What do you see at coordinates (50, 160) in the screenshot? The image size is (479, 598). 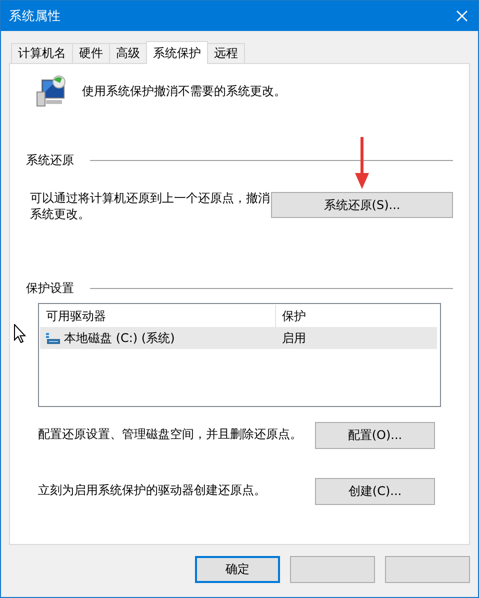 I see `section-heading: 系统还原` at bounding box center [50, 160].